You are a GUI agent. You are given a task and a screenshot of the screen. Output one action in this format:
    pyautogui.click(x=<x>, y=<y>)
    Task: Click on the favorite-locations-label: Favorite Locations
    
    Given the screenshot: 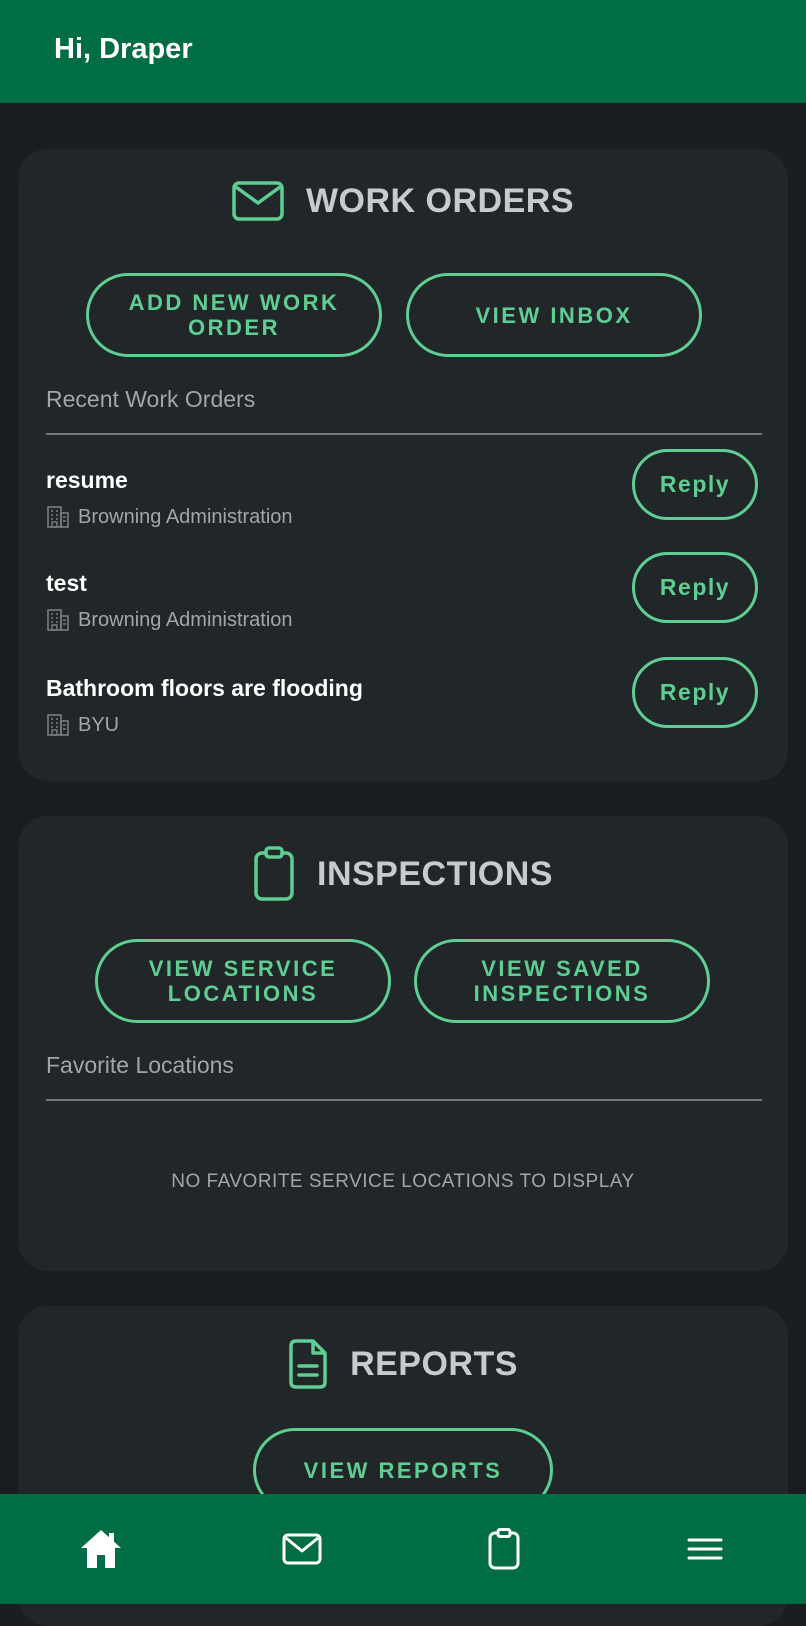 What is the action you would take?
    pyautogui.click(x=140, y=1065)
    